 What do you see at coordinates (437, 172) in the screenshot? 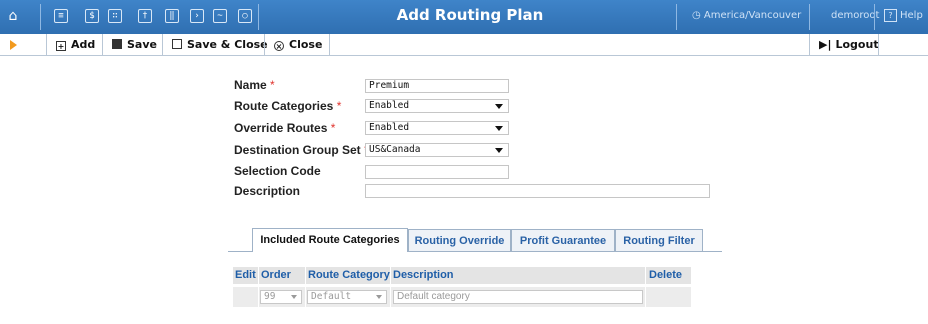
I see `selection-code-input` at bounding box center [437, 172].